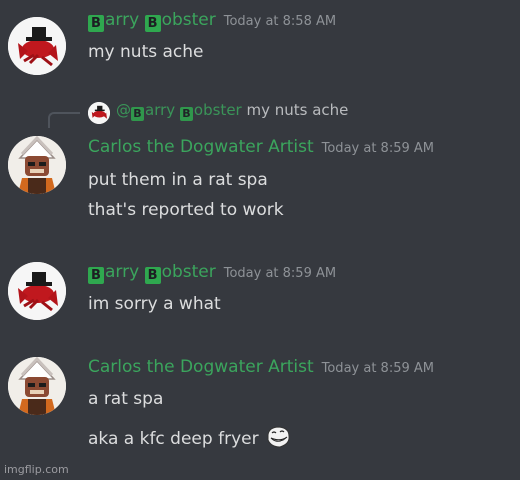 The height and width of the screenshot is (480, 520). Describe the element at coordinates (178, 180) in the screenshot. I see `message-text: put them in a rat spa` at that location.